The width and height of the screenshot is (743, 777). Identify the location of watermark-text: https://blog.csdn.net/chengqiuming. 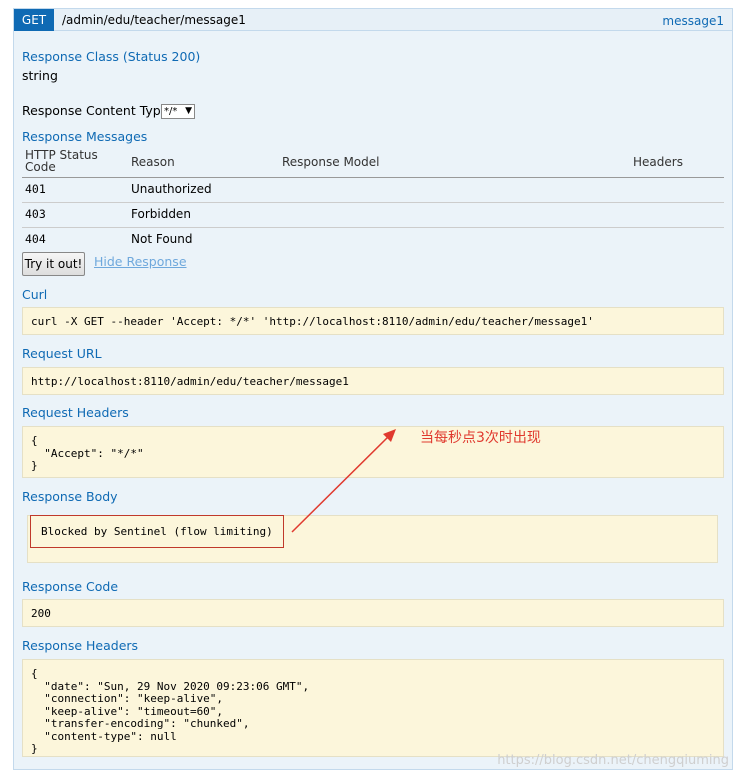
(613, 760).